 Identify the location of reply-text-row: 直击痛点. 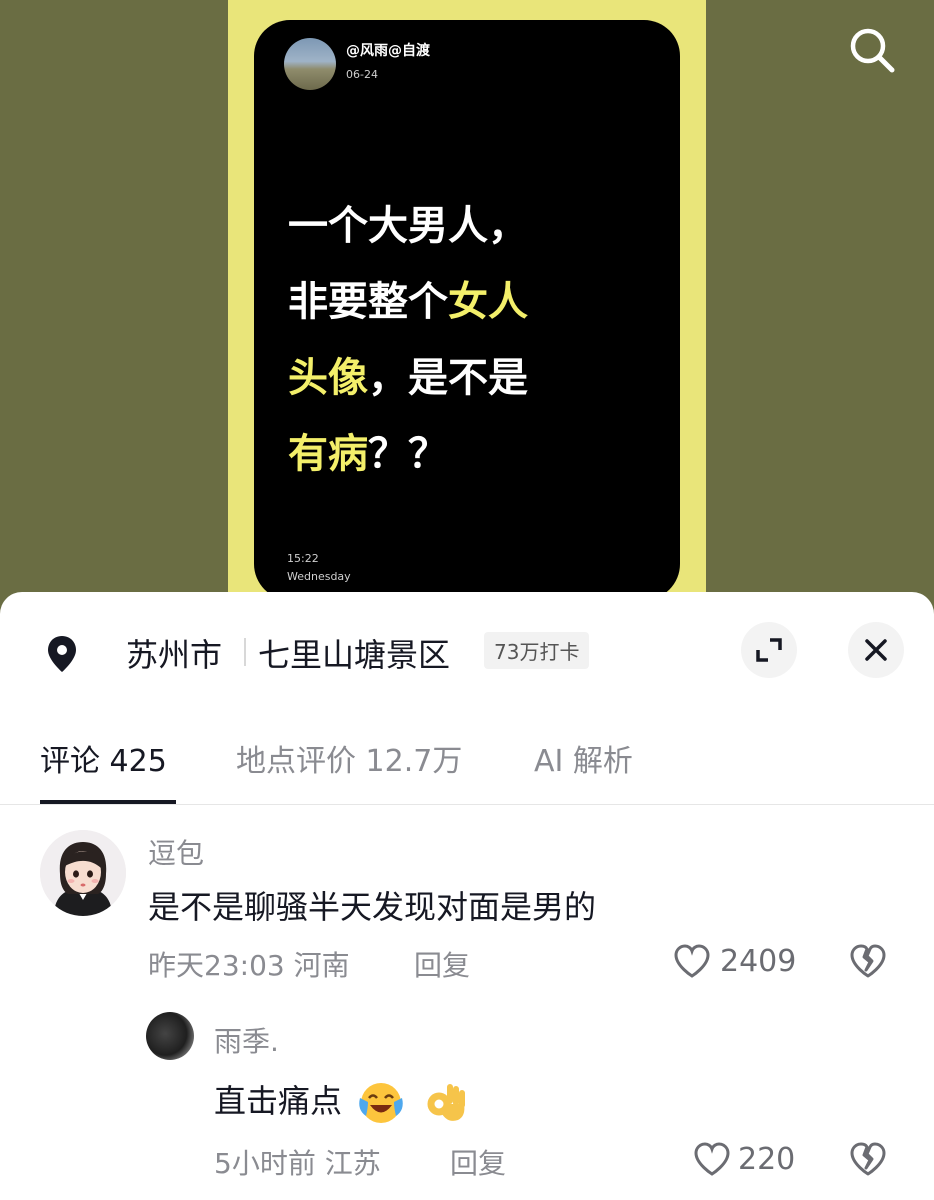
(342, 1102).